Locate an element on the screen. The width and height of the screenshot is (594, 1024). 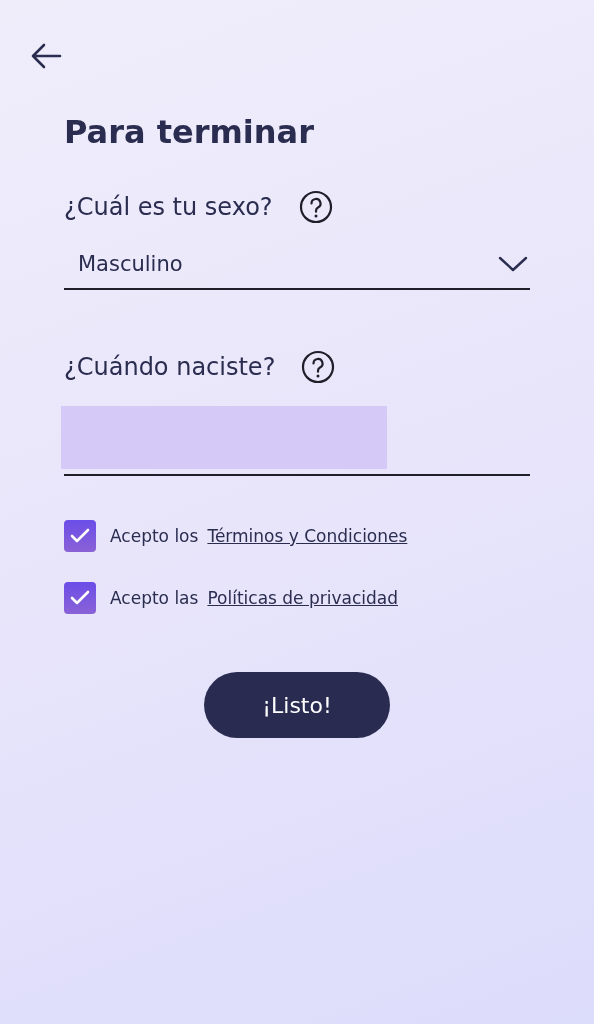
agreement-link: Términos y Condiciones is located at coordinates (307, 536).